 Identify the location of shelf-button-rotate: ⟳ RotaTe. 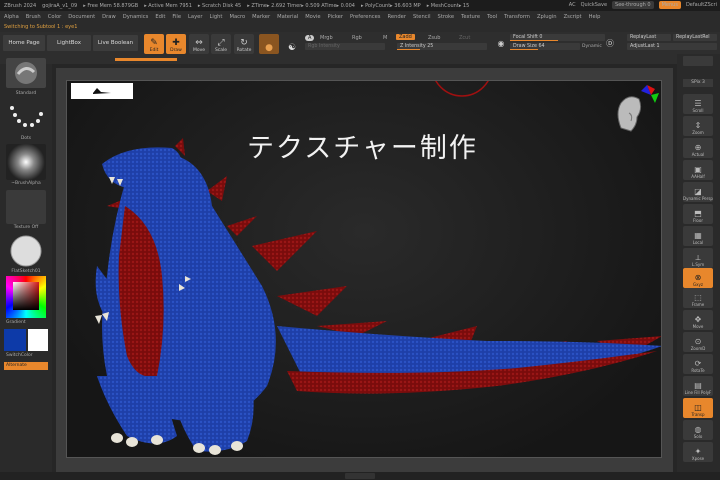
(698, 364).